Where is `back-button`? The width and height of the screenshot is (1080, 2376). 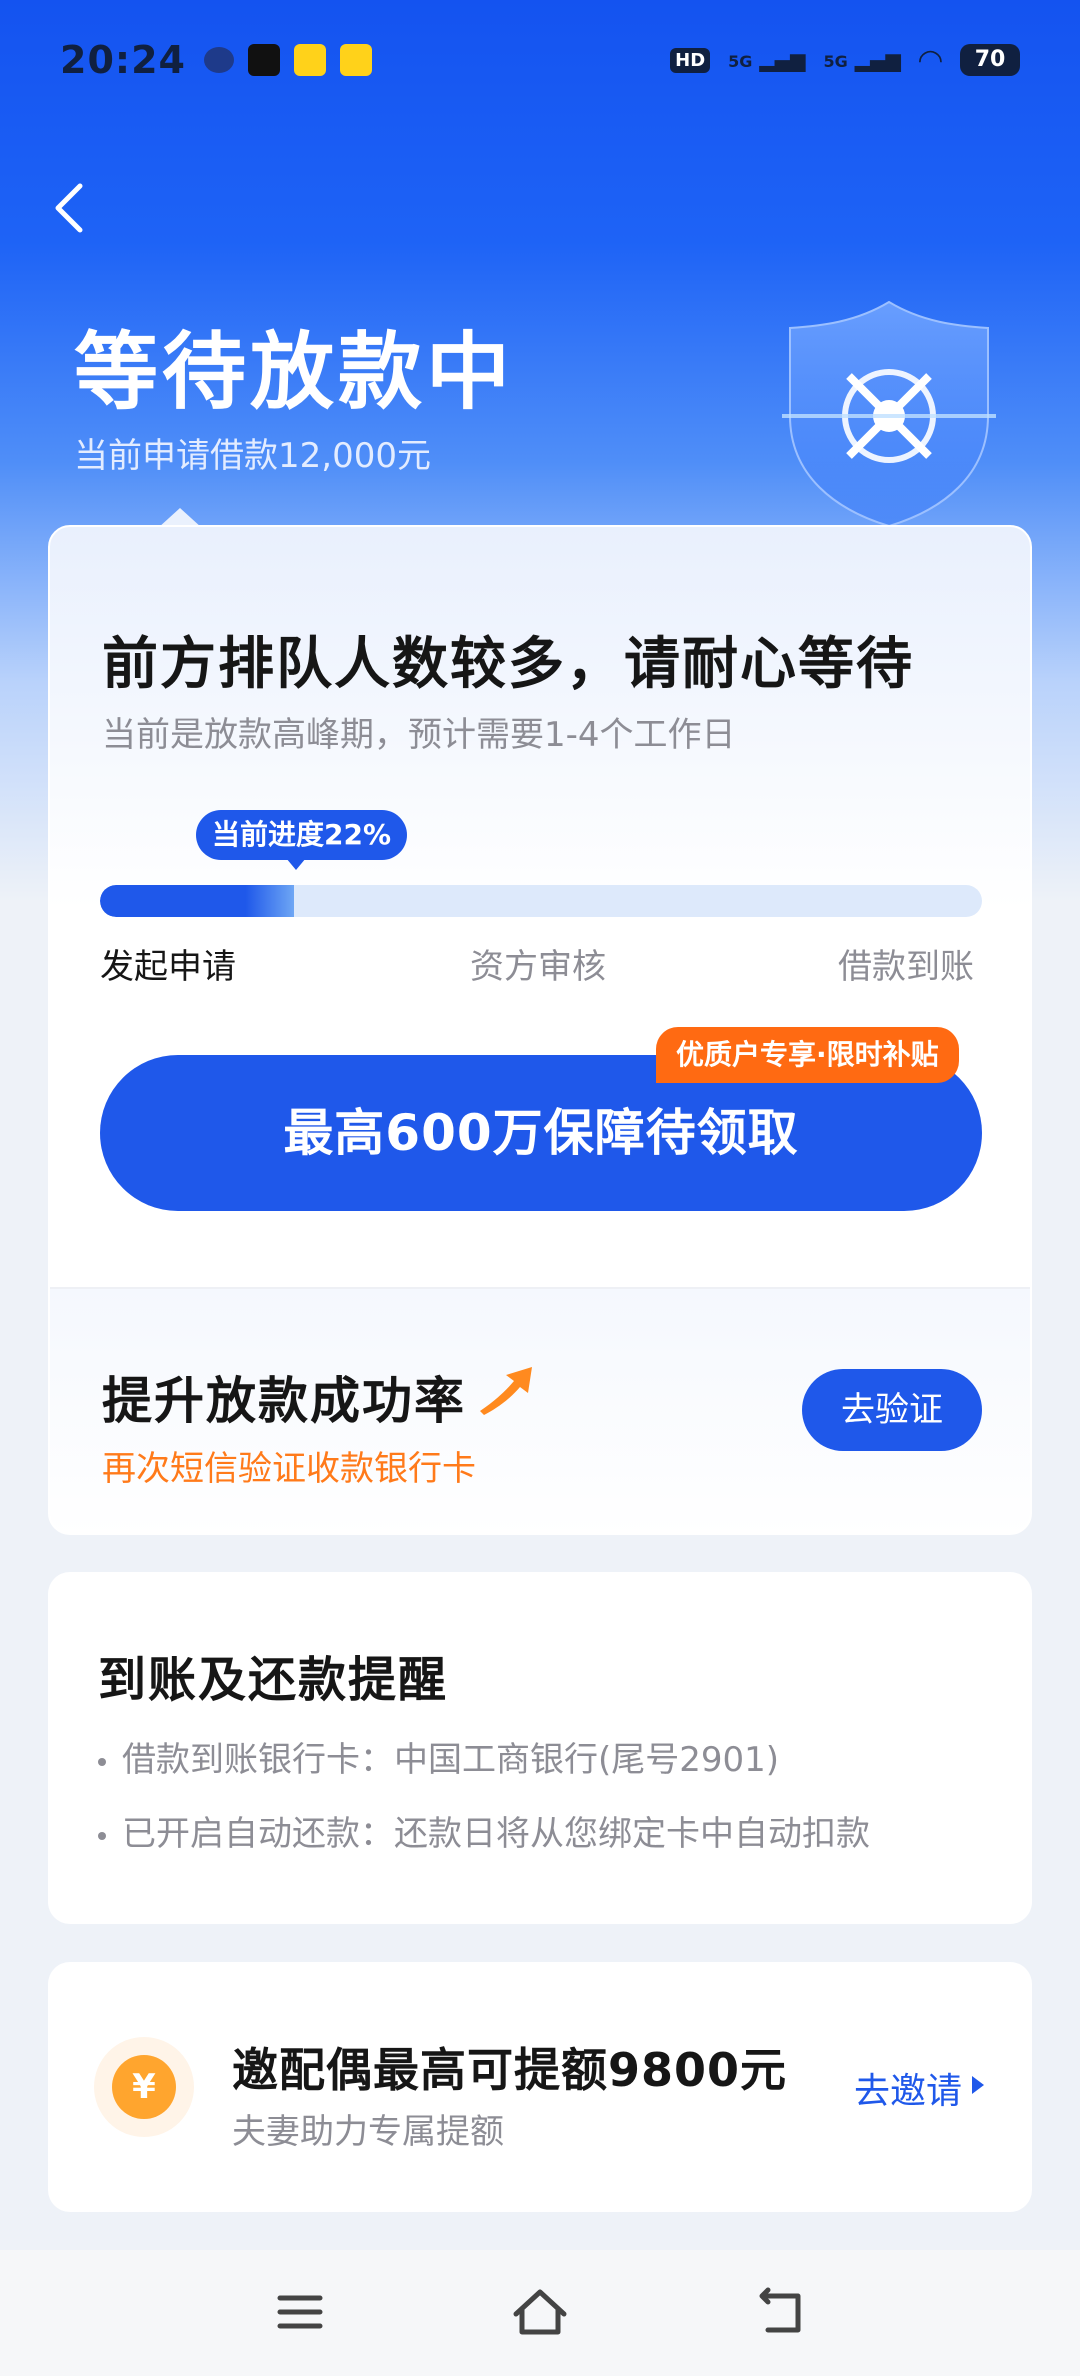
back-button is located at coordinates (68, 208).